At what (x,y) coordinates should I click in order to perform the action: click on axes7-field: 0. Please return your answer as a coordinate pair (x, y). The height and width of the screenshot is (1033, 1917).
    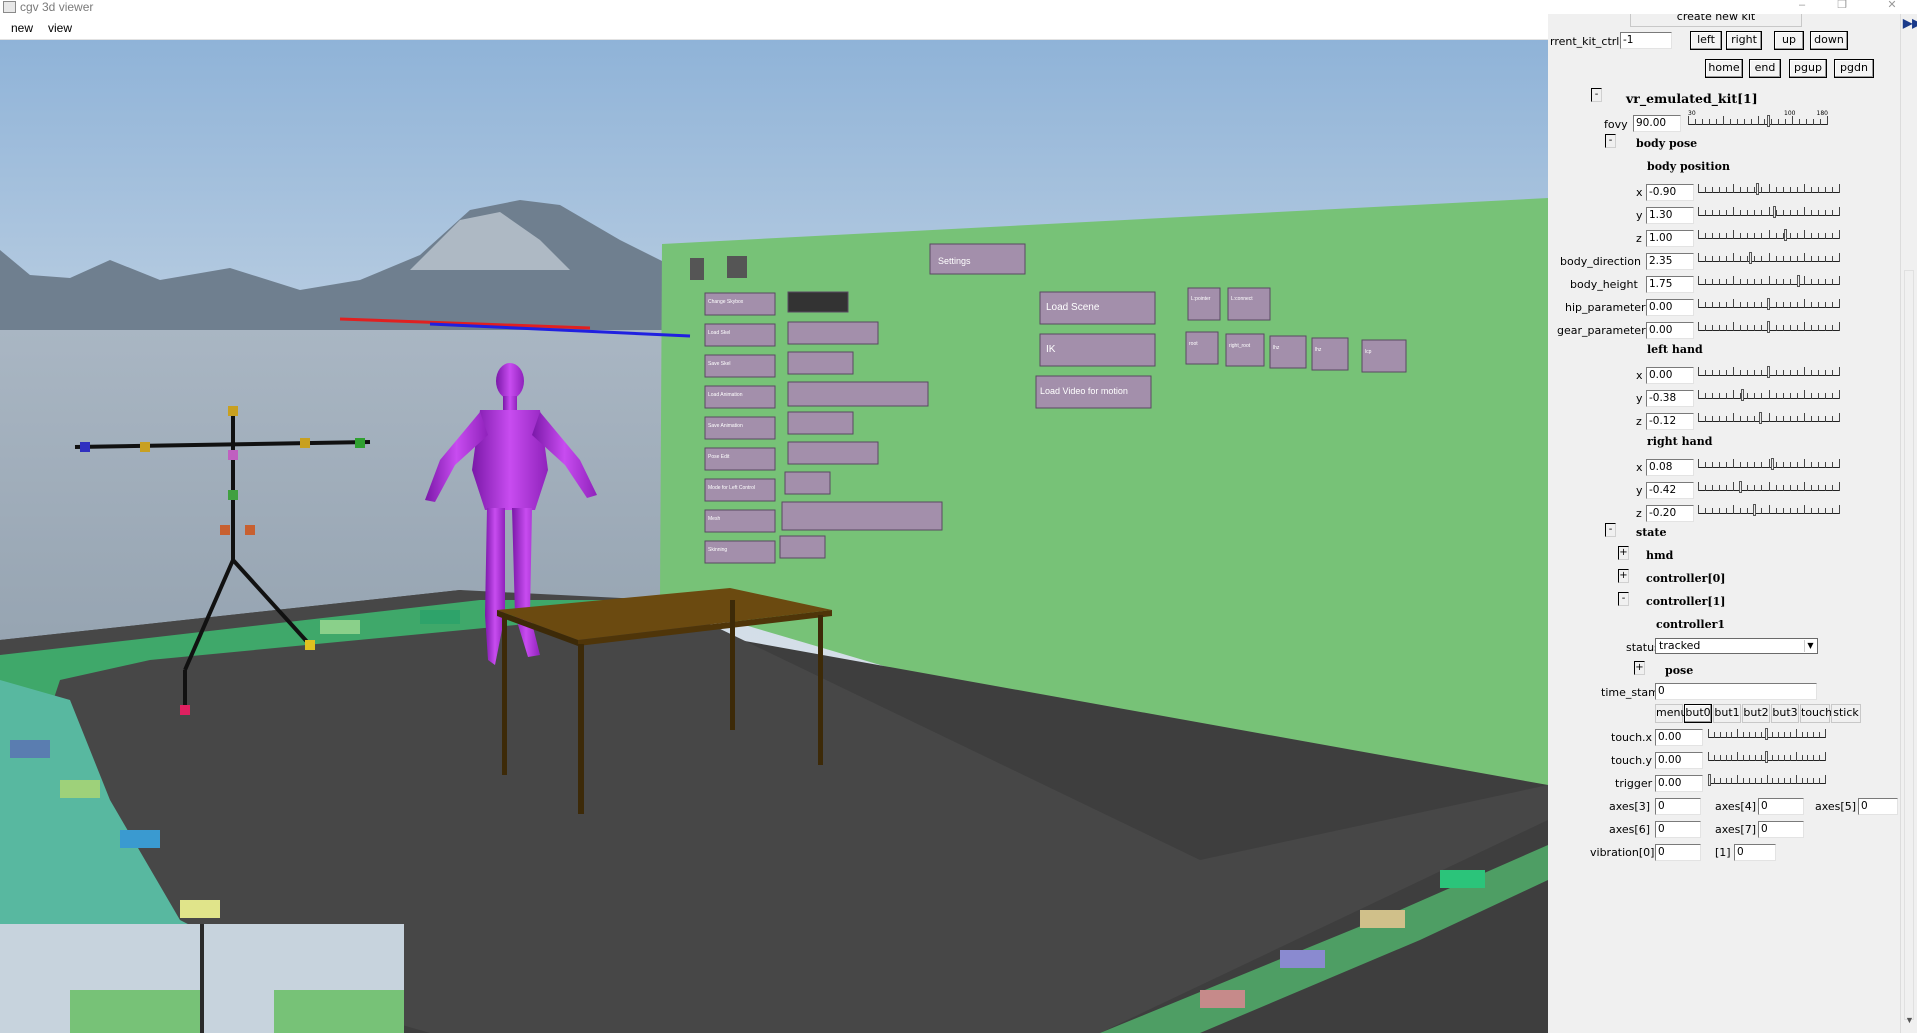
    Looking at the image, I should click on (1781, 829).